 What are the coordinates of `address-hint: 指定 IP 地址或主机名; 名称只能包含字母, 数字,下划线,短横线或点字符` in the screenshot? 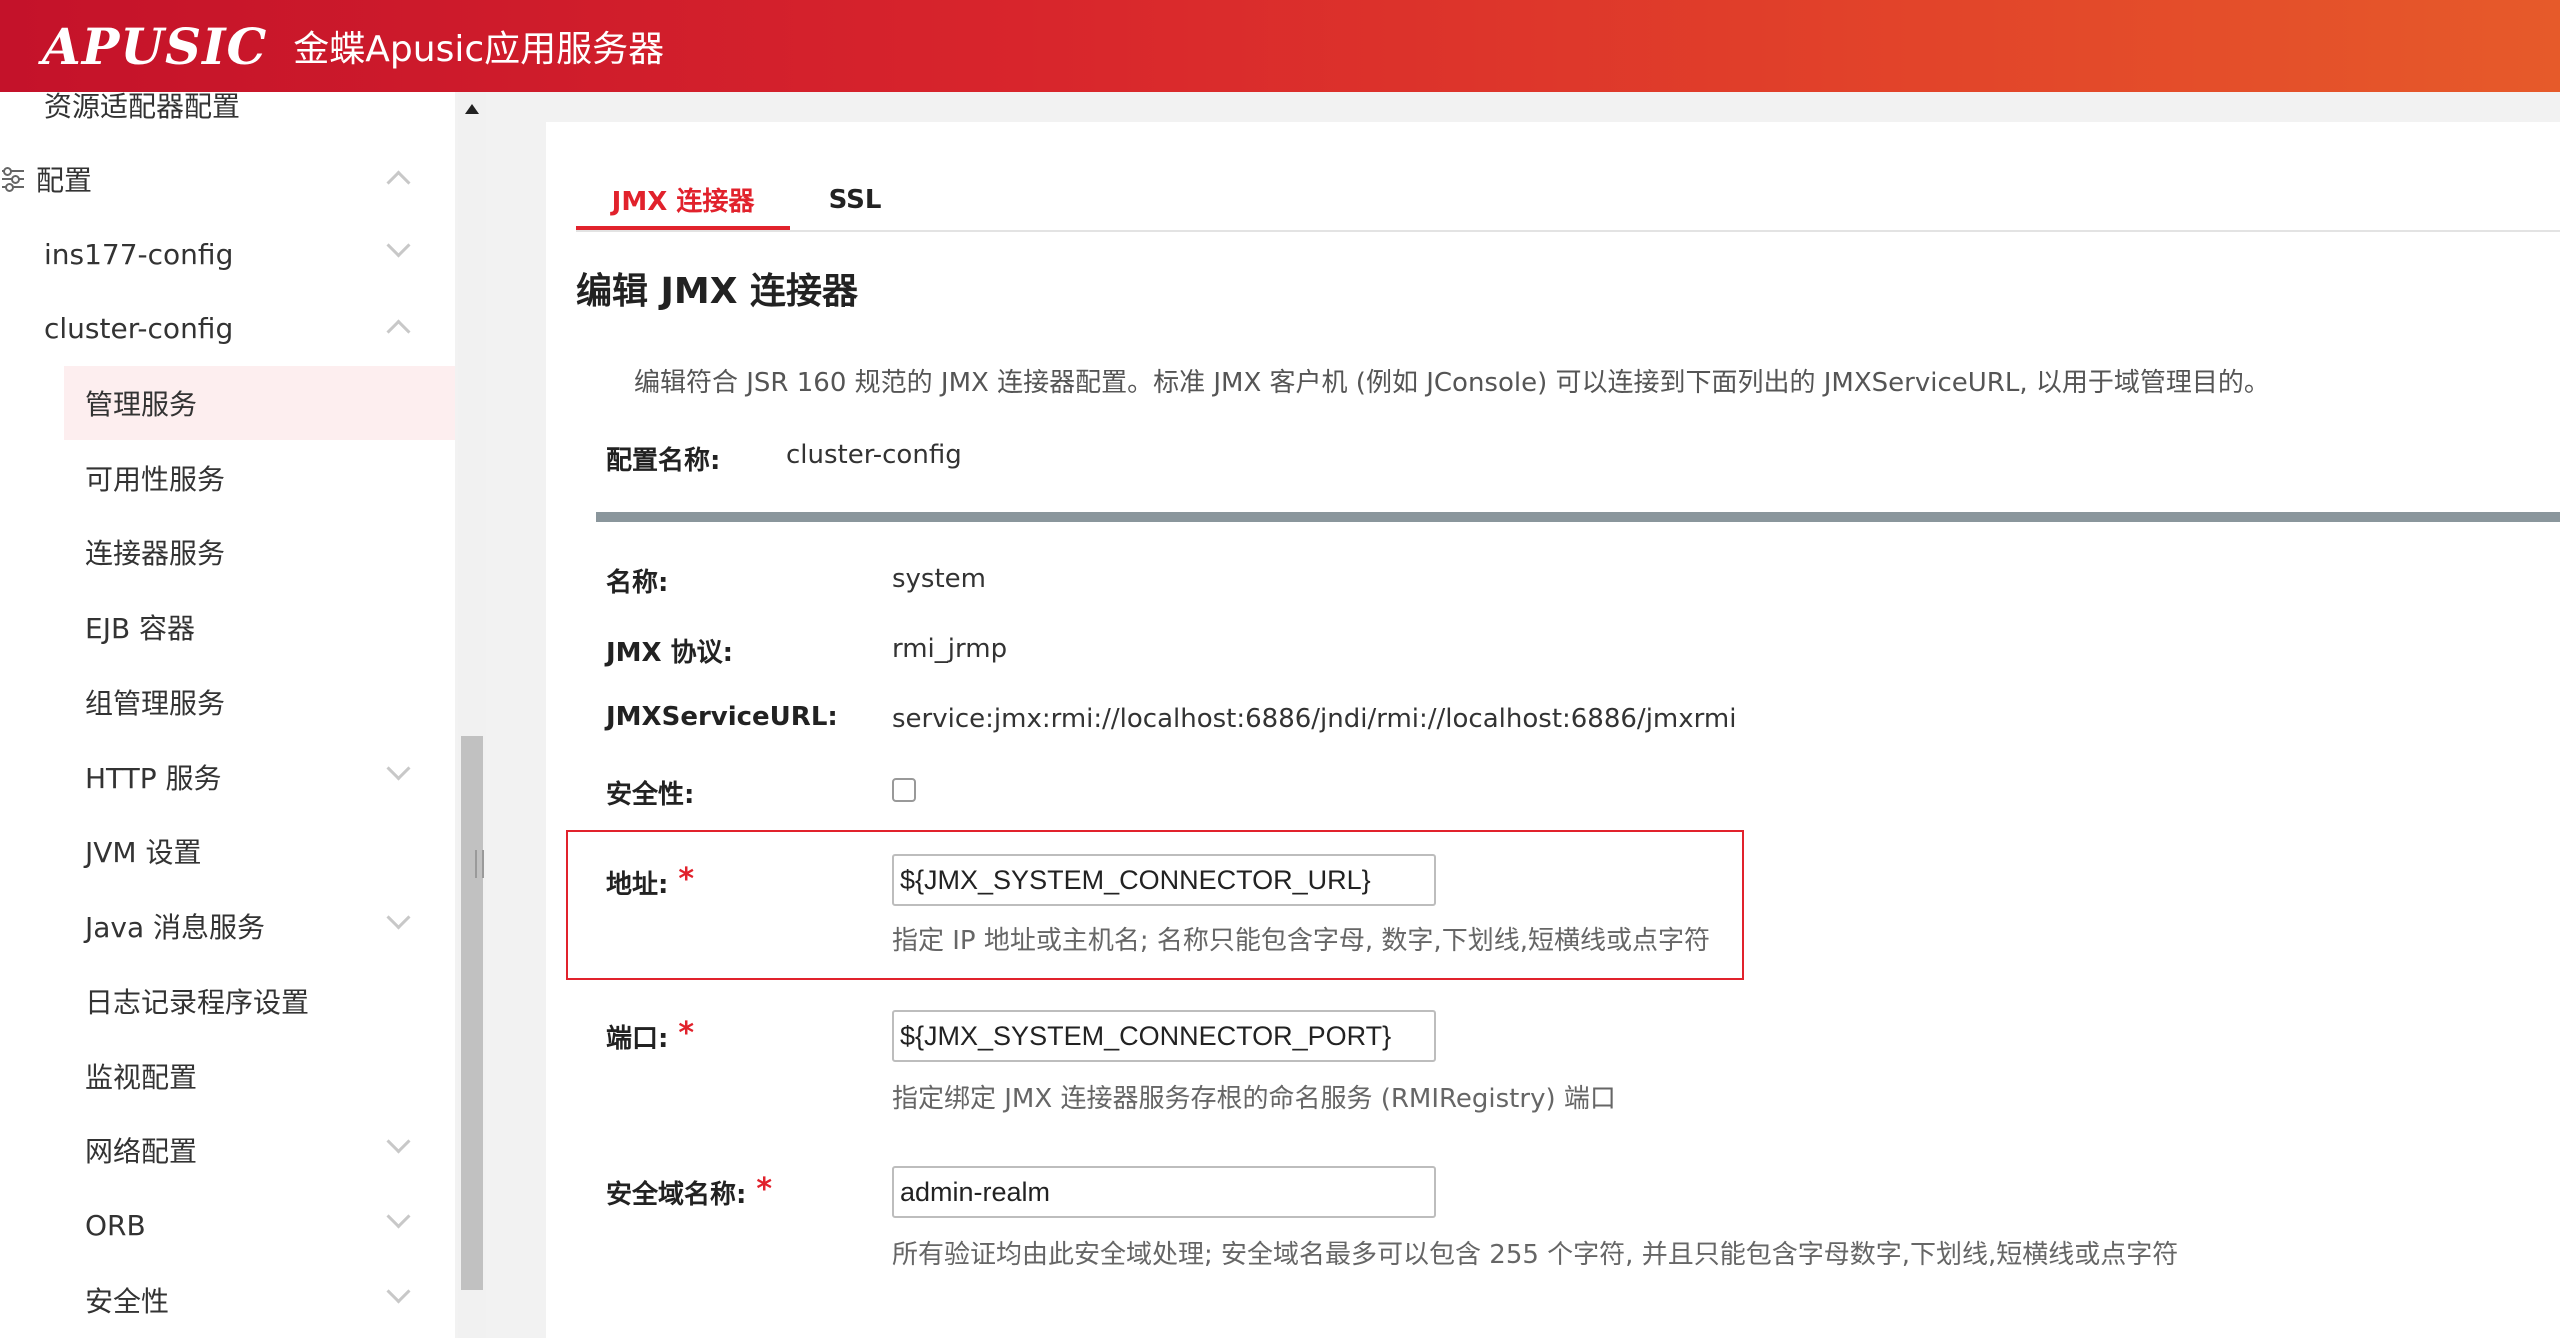 It's located at (1301, 941).